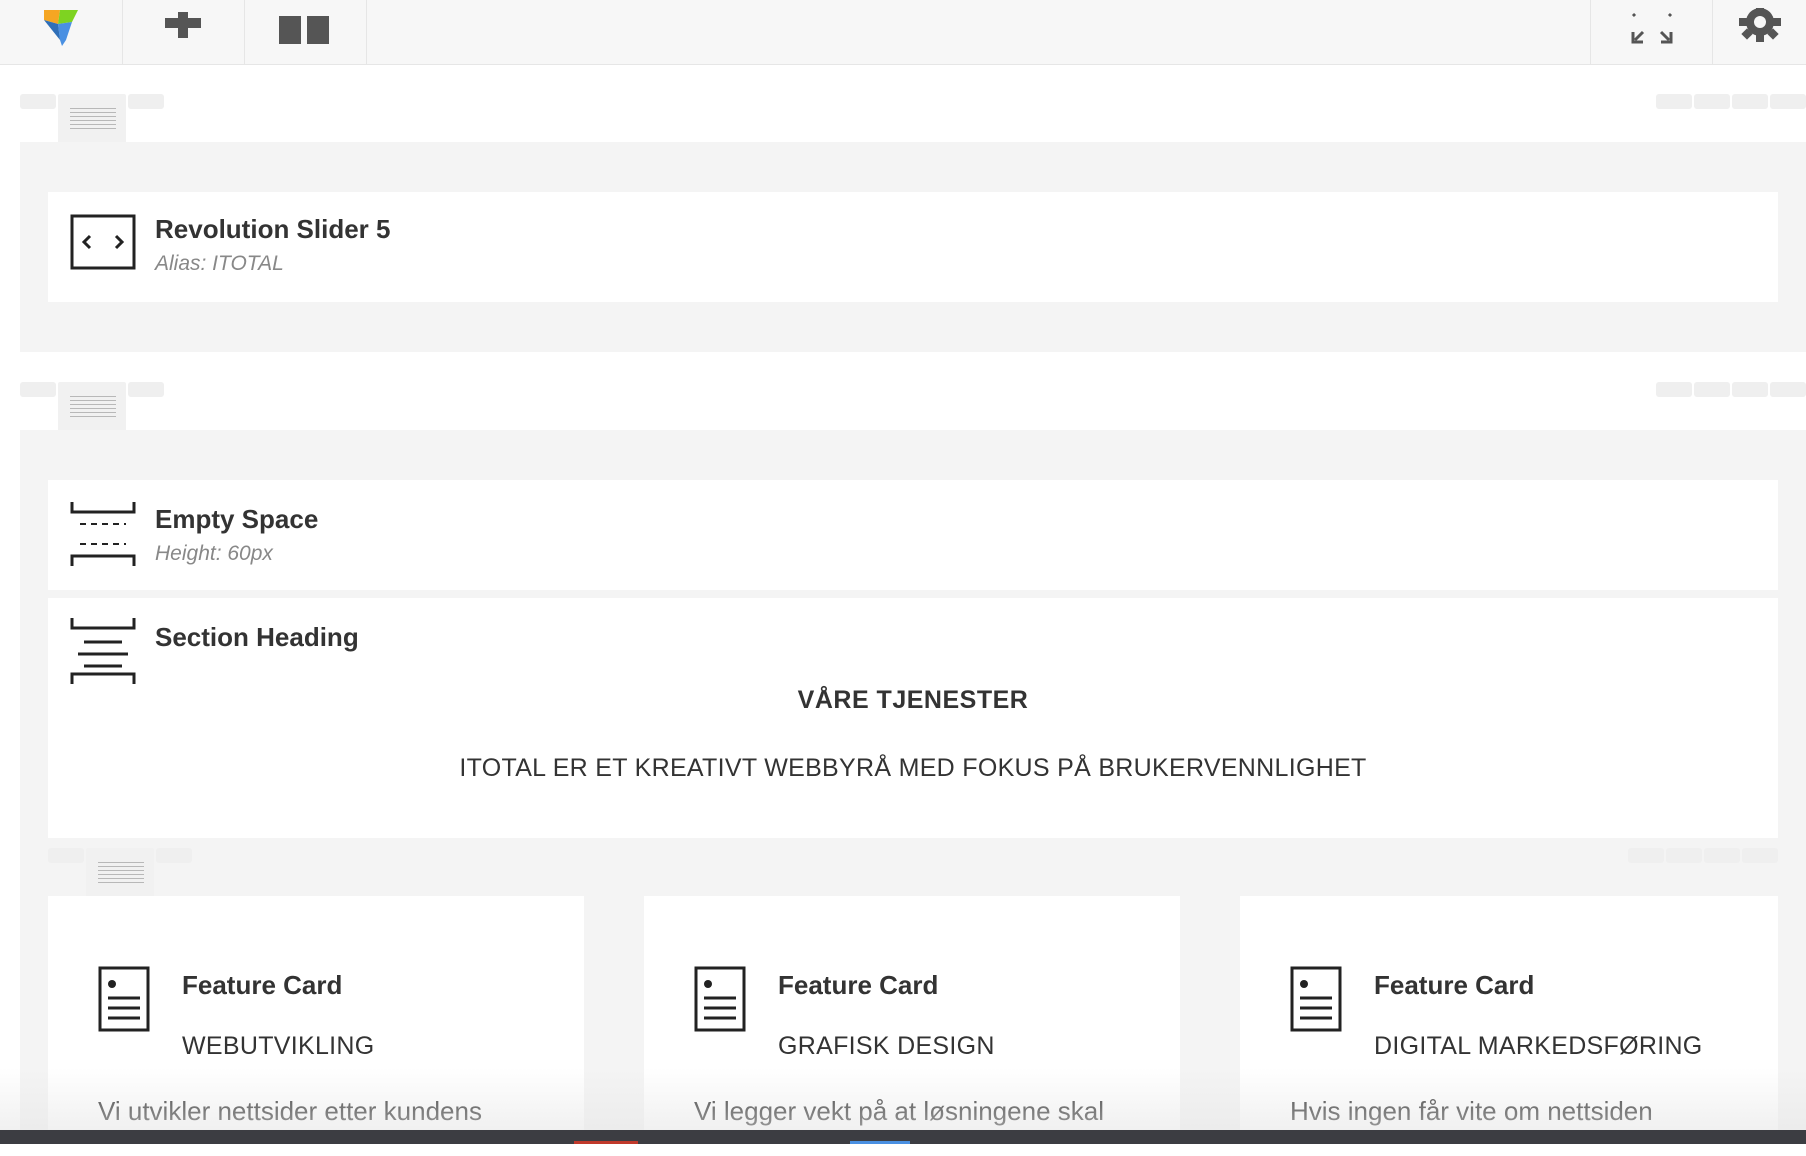  I want to click on settings-button, so click(1759, 32).